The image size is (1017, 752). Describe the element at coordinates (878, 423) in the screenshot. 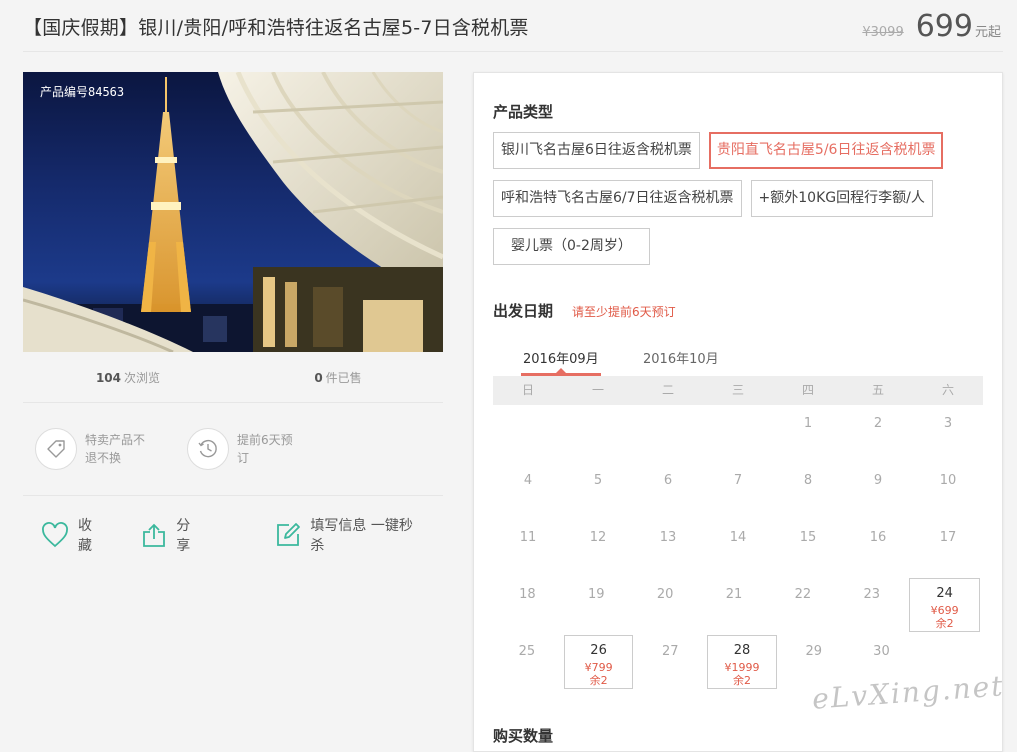

I see `calendar-day-number: 2` at that location.